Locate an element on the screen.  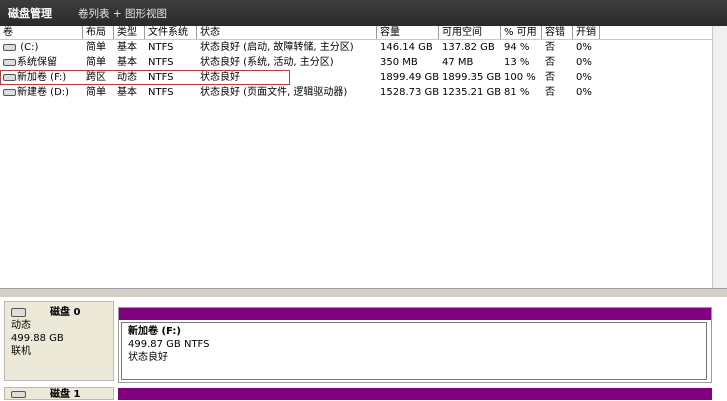
volume-color-bar is located at coordinates (415, 314).